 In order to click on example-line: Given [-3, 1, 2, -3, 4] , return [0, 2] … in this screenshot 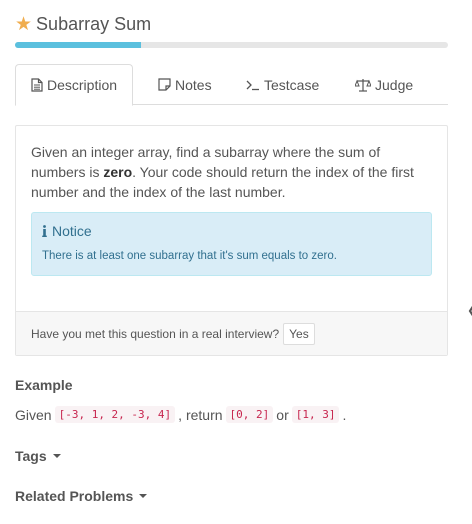, I will do `click(180, 414)`.